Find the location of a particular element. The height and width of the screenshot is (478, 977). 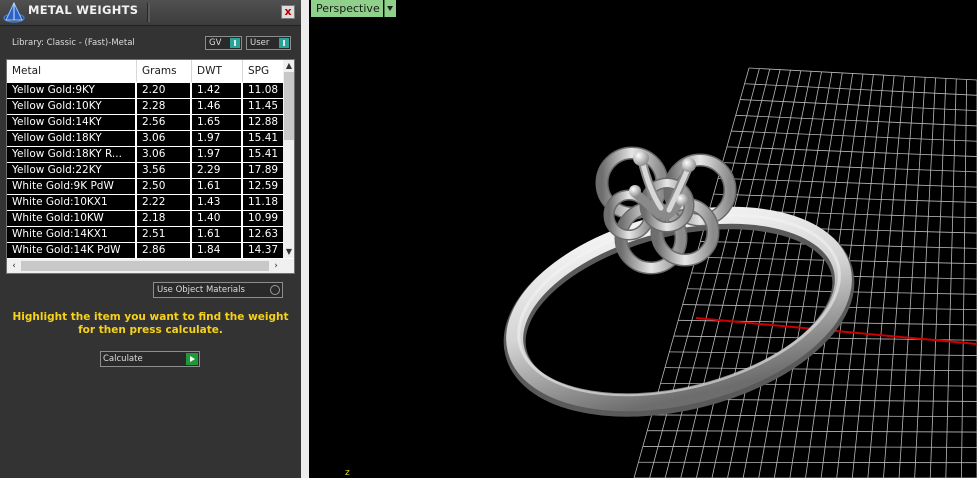

vertical-scrollbar: ▲ ▼ is located at coordinates (288, 159).